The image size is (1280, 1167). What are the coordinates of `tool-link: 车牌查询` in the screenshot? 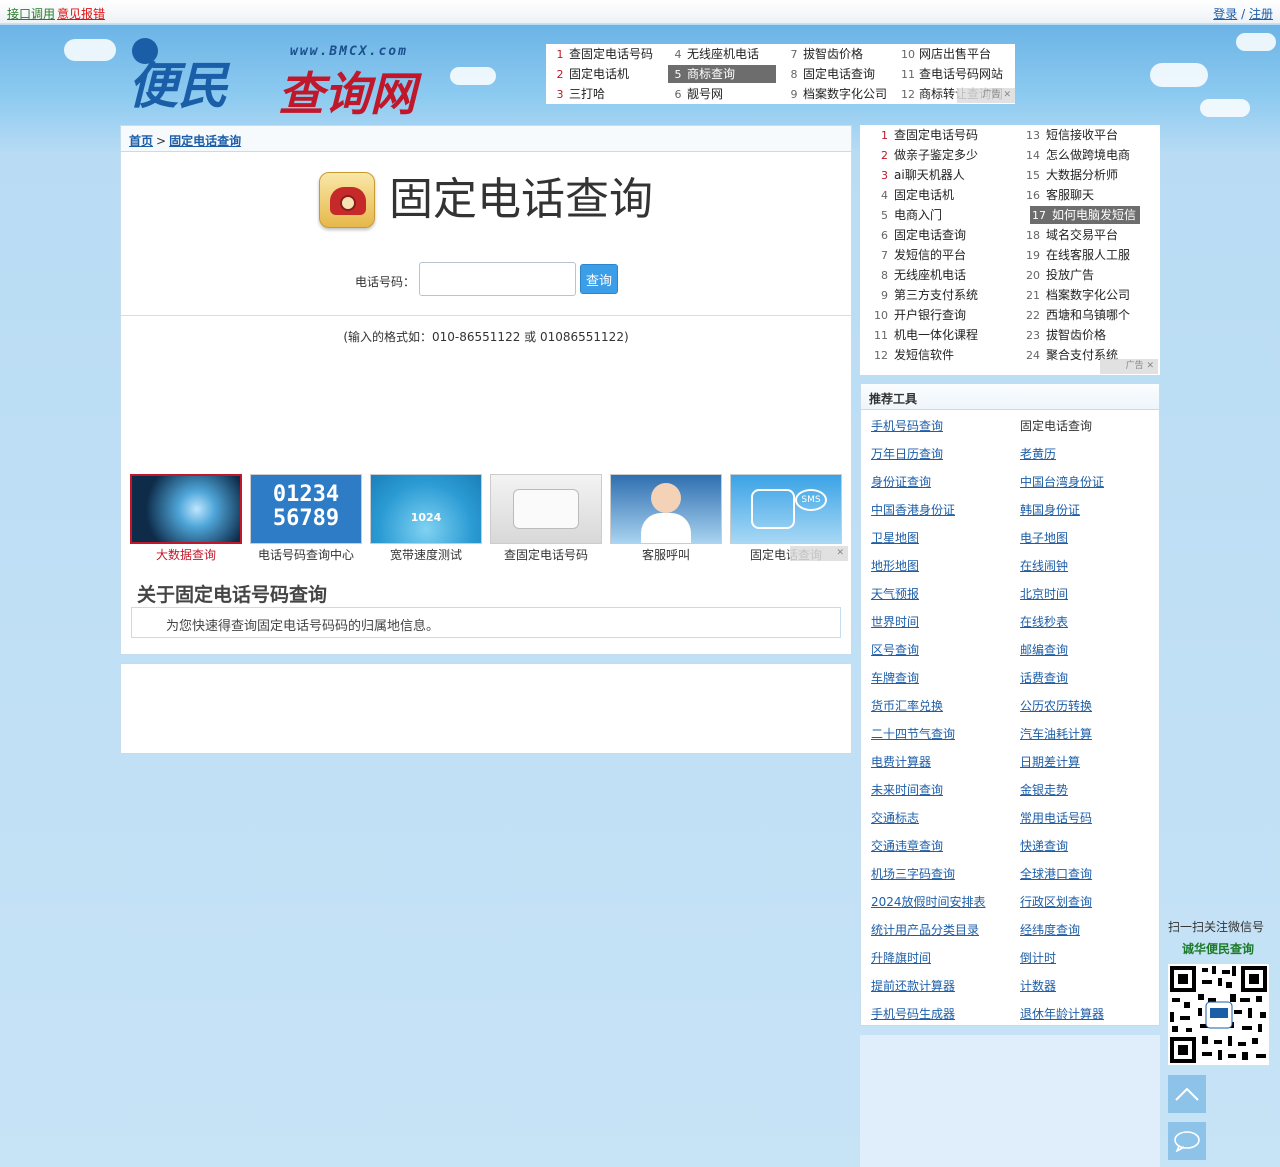 It's located at (895, 677).